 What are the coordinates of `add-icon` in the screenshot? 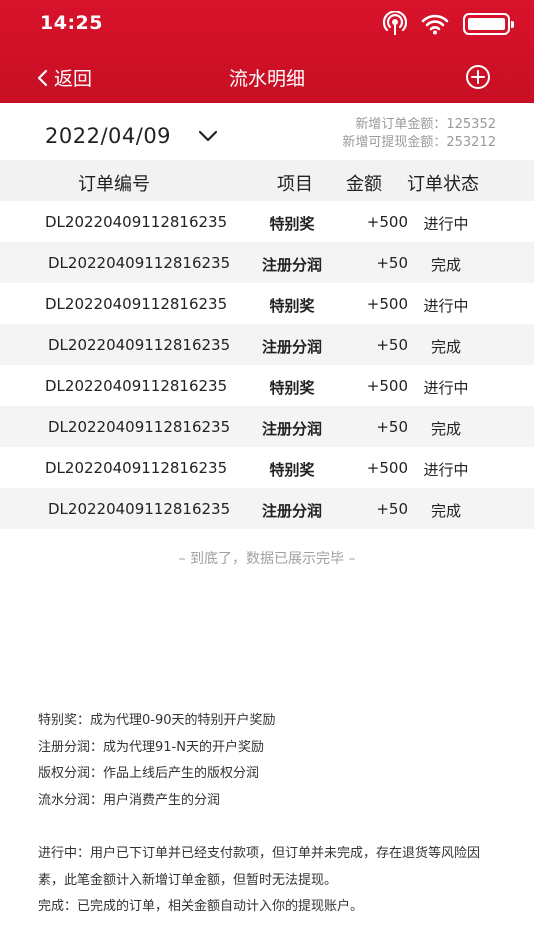 It's located at (478, 77).